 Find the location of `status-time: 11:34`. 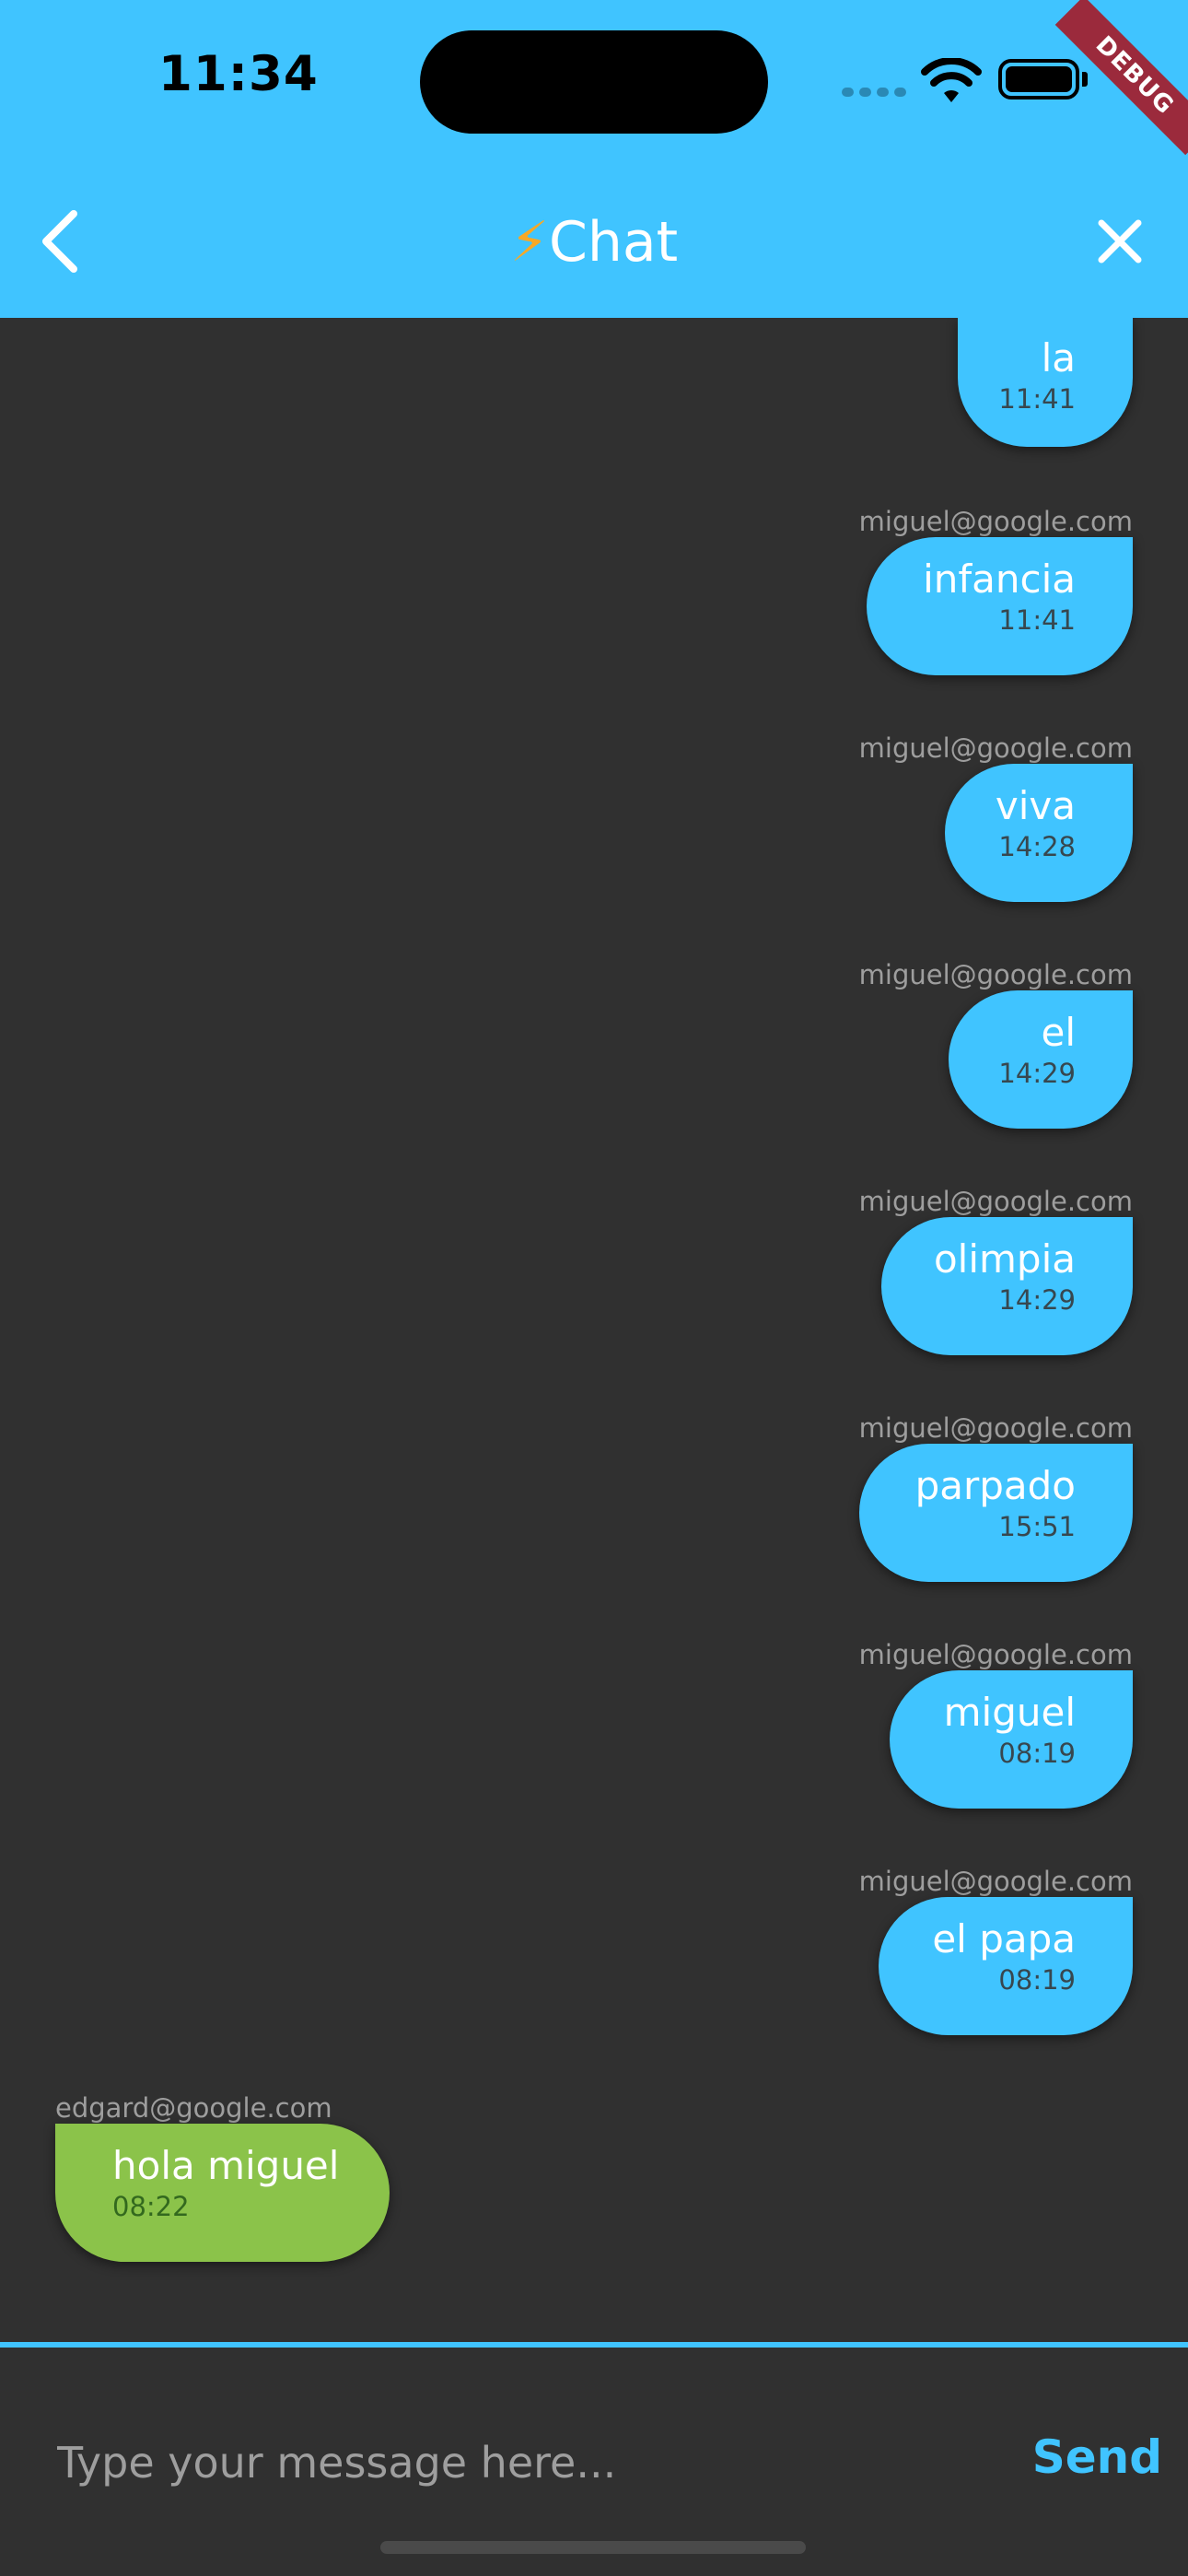

status-time: 11:34 is located at coordinates (239, 74).